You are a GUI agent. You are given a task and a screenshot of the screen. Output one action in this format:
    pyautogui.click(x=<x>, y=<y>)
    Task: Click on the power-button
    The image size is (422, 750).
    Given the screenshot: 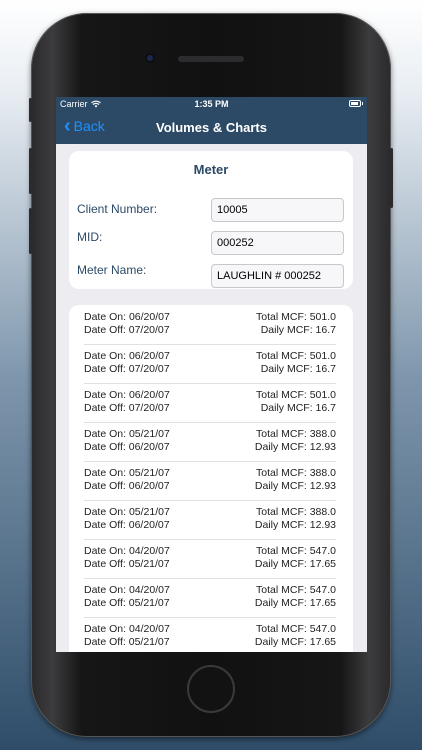 What is the action you would take?
    pyautogui.click(x=391, y=178)
    